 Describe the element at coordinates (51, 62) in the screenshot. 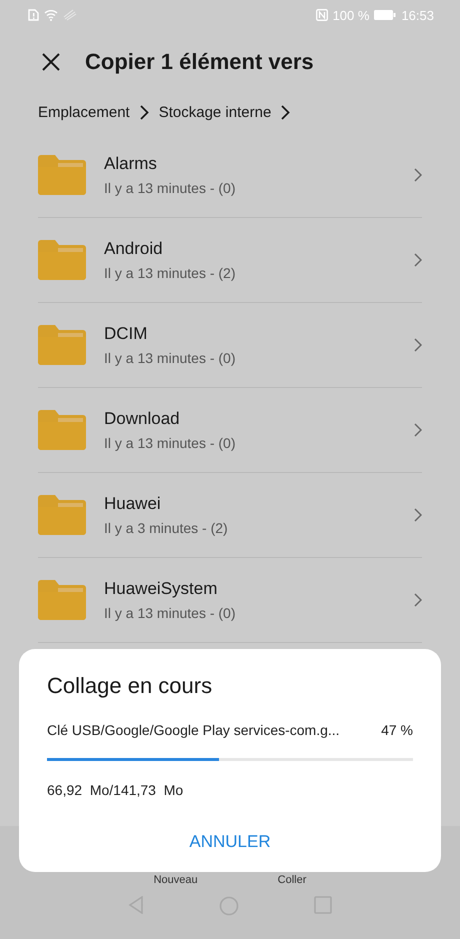

I see `close-icon` at that location.